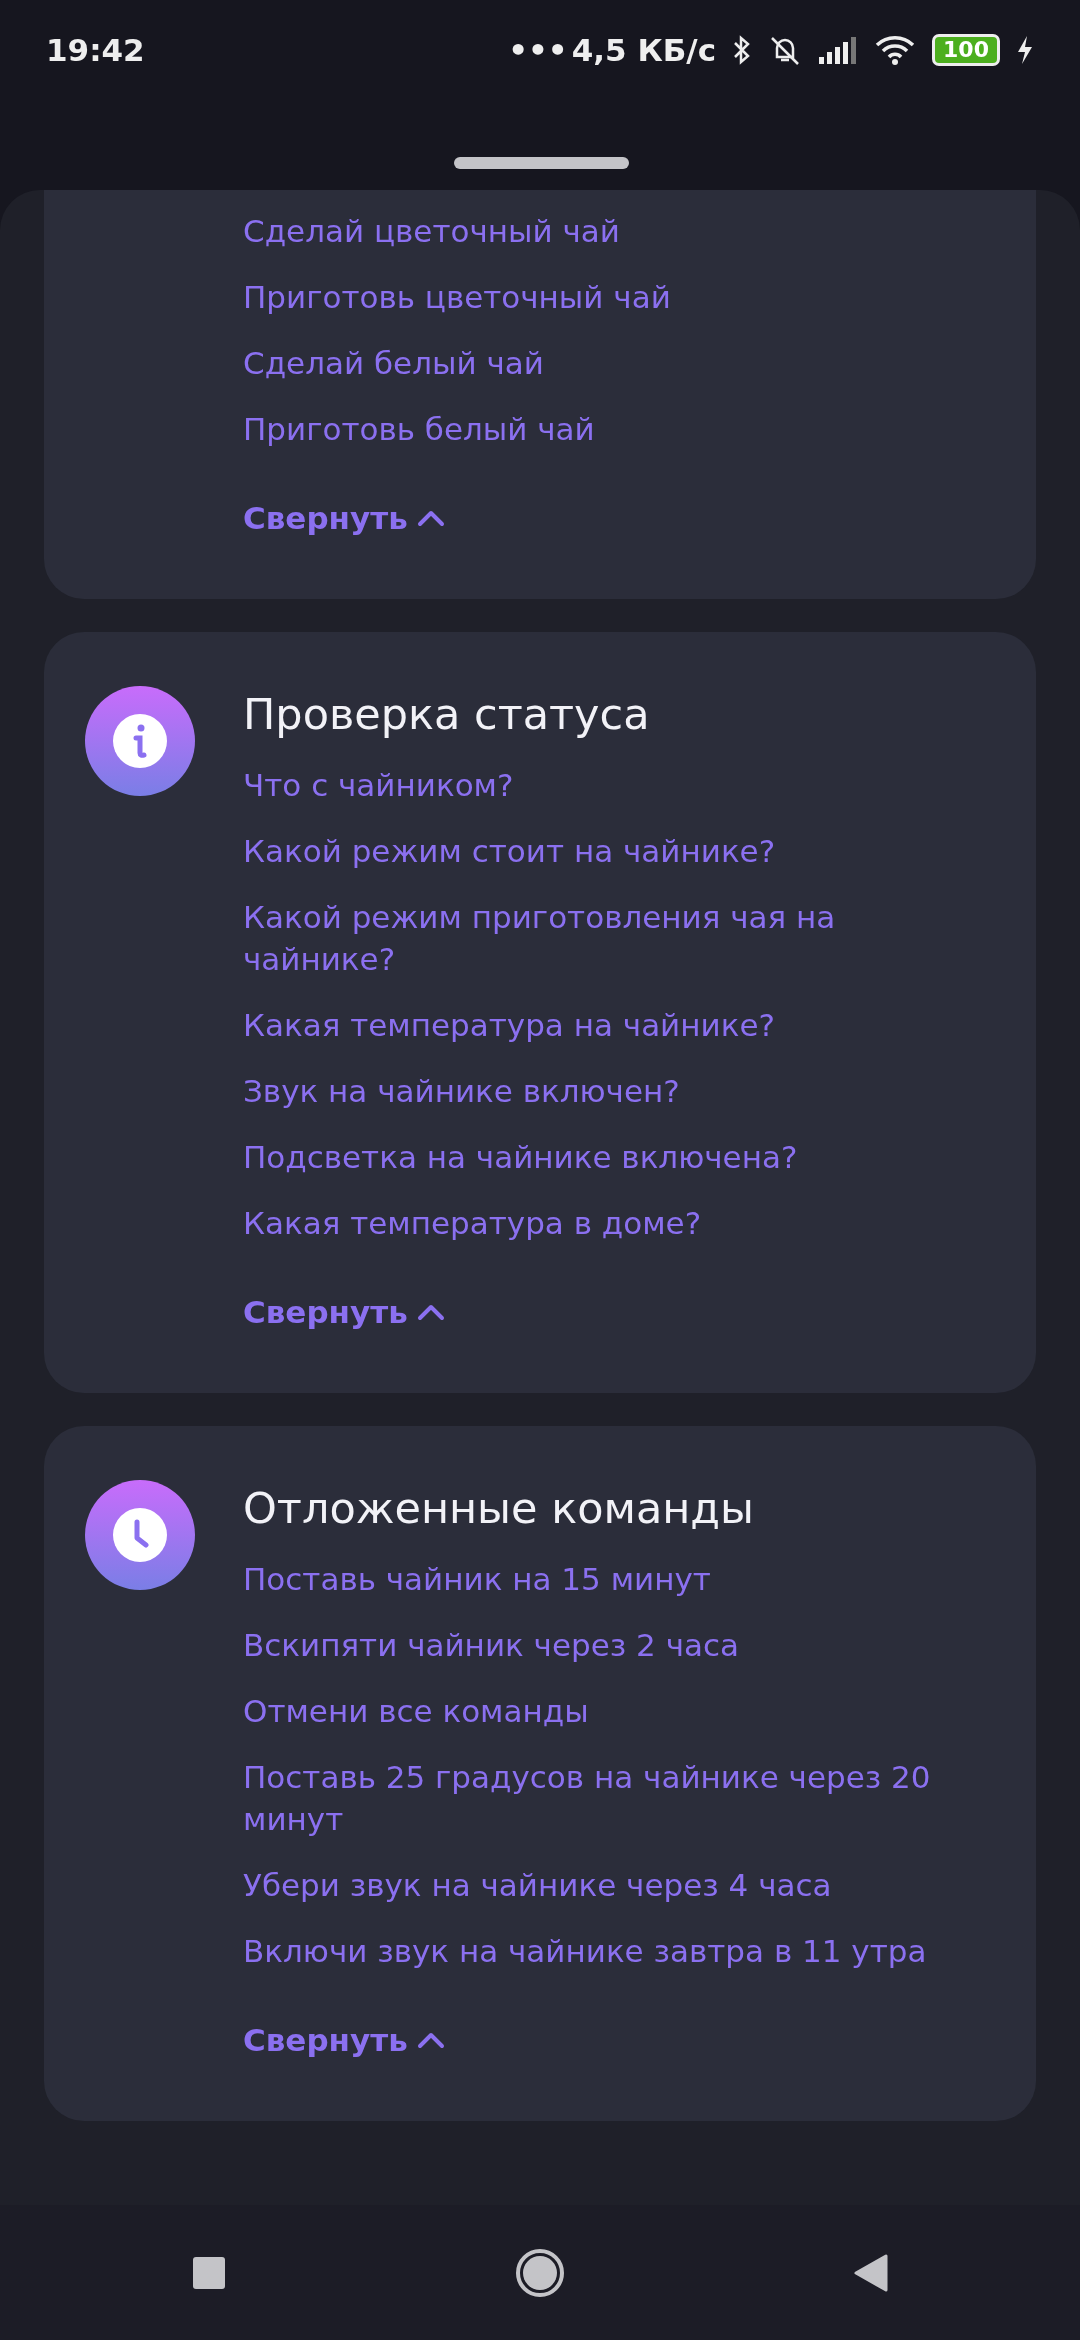 The height and width of the screenshot is (2340, 1080). I want to click on command-example: Сделай белый чай, so click(394, 363).